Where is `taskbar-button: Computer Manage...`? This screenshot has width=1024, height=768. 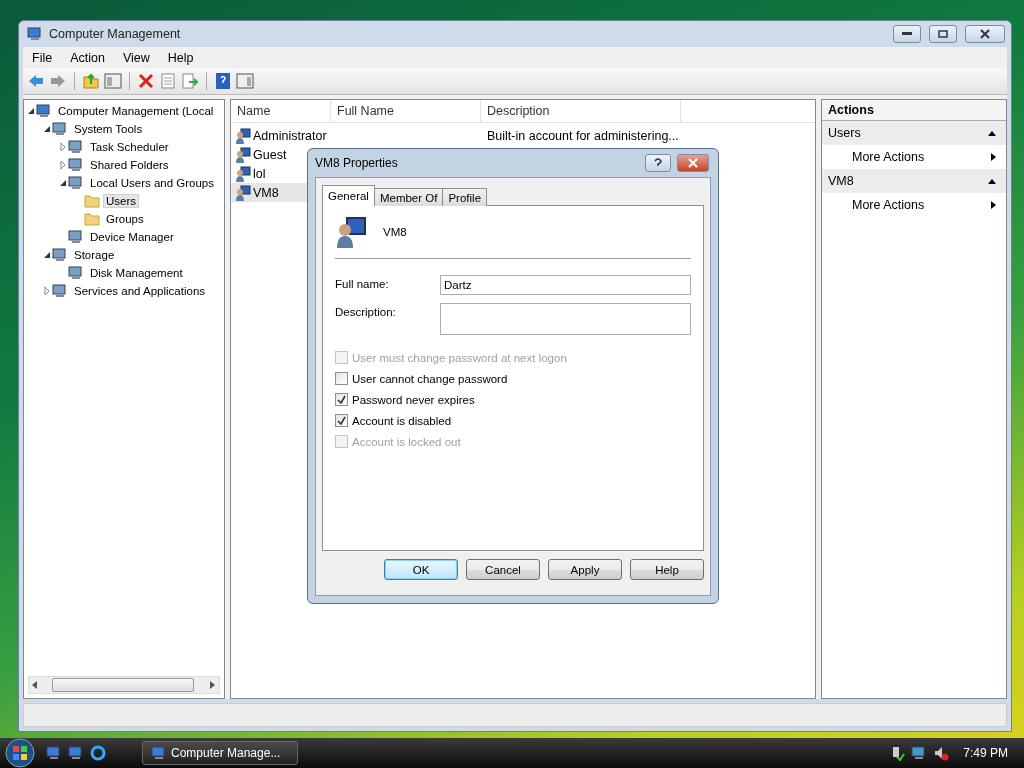 taskbar-button: Computer Manage... is located at coordinates (220, 753).